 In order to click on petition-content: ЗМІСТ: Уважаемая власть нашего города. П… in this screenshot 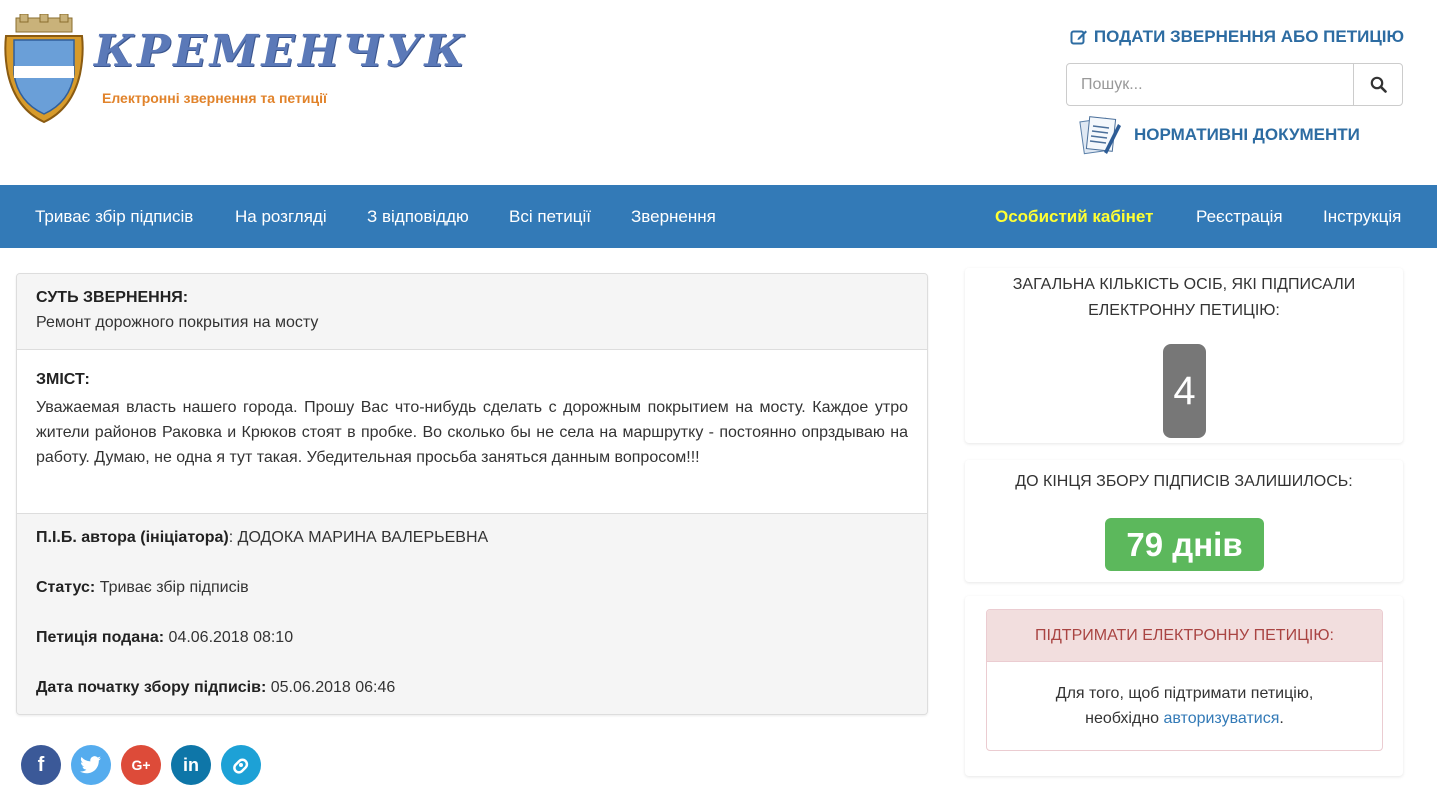, I will do `click(472, 432)`.